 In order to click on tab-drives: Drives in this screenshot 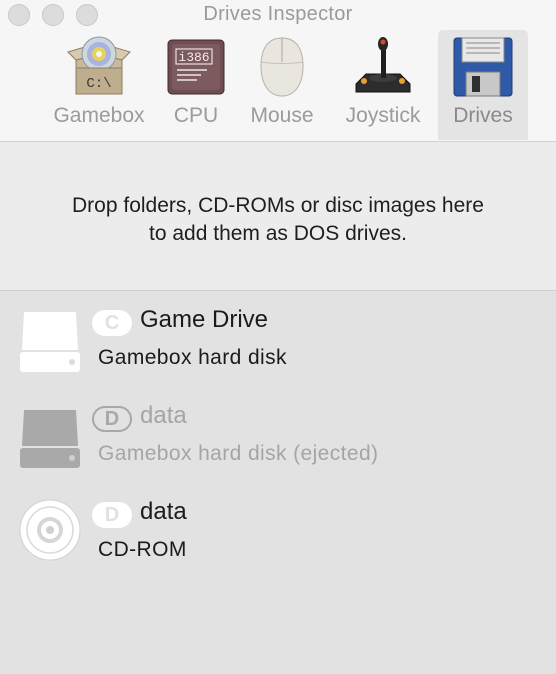, I will do `click(483, 85)`.